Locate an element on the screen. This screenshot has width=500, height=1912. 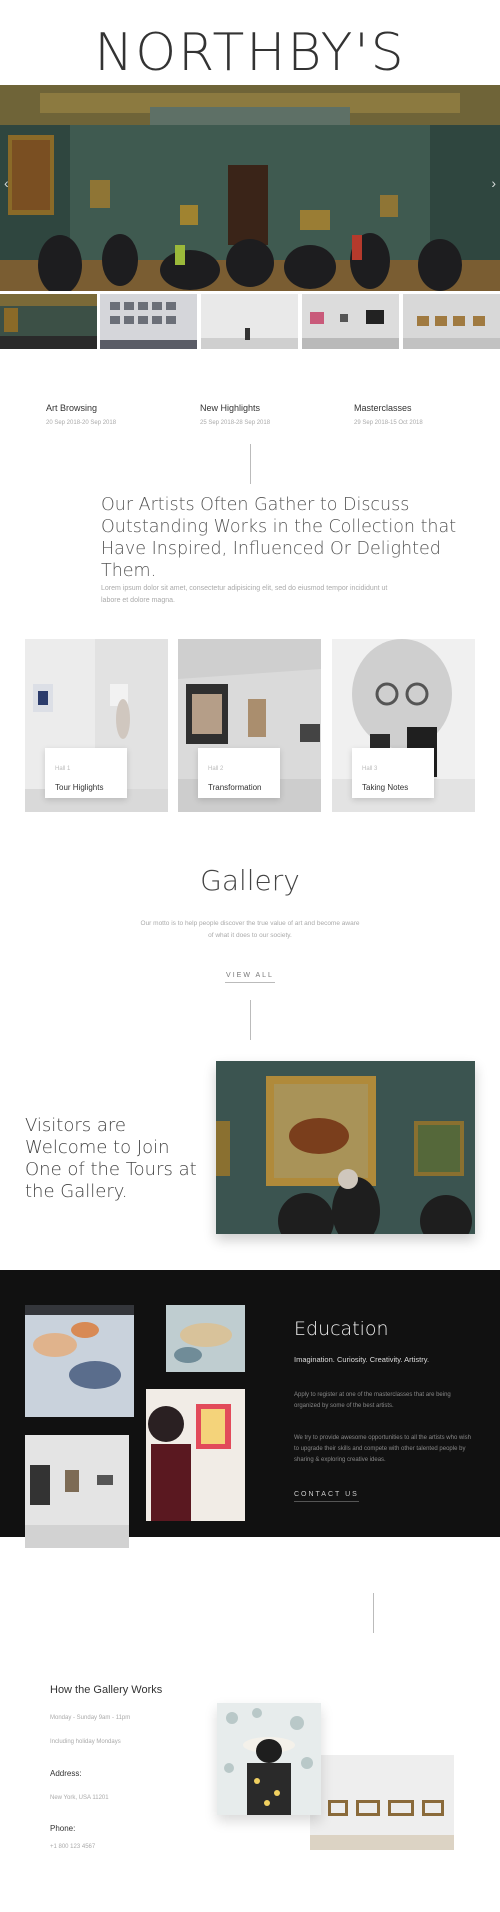
hall-label-box: Hall 2 Transformation is located at coordinates (239, 773).